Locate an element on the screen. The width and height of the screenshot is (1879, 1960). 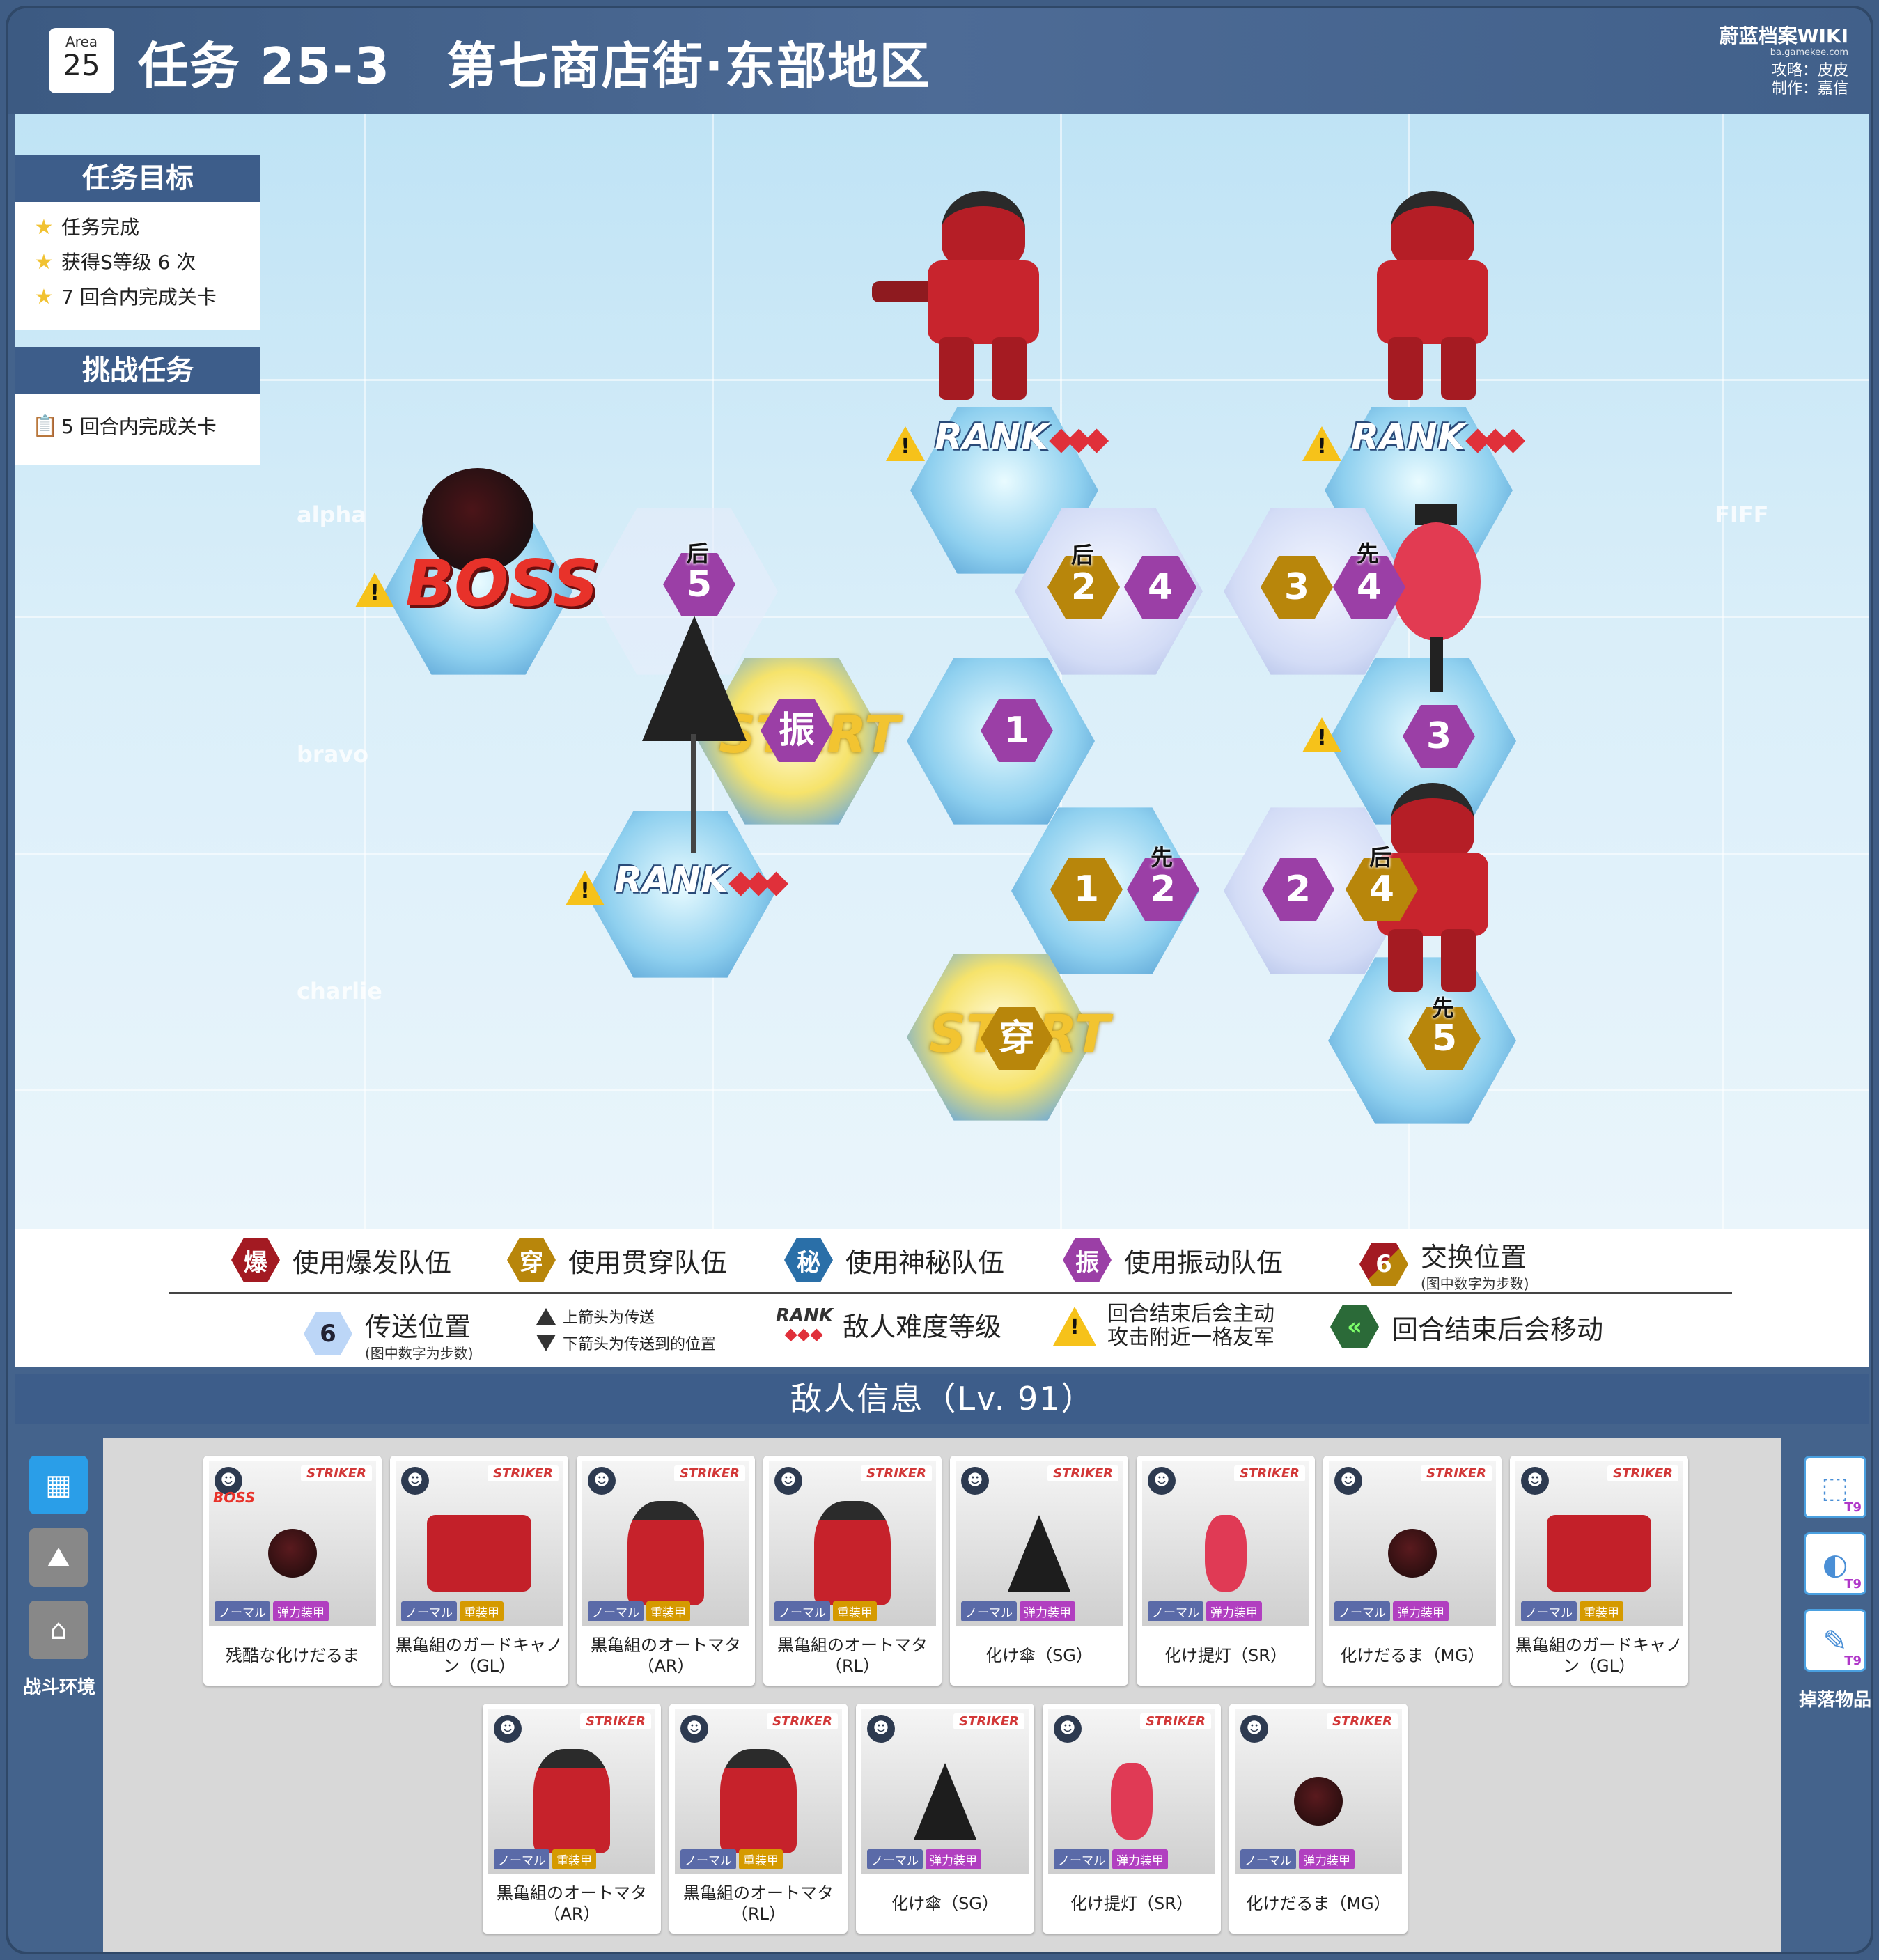
enemy-name: 化け傘（SG） is located at coordinates (1039, 1655).